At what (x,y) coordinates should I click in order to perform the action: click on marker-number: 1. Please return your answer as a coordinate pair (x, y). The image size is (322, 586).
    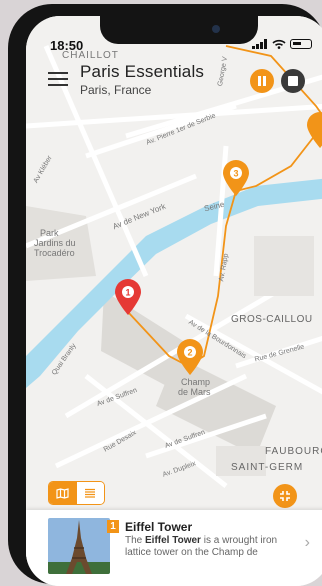
    Looking at the image, I should click on (127, 293).